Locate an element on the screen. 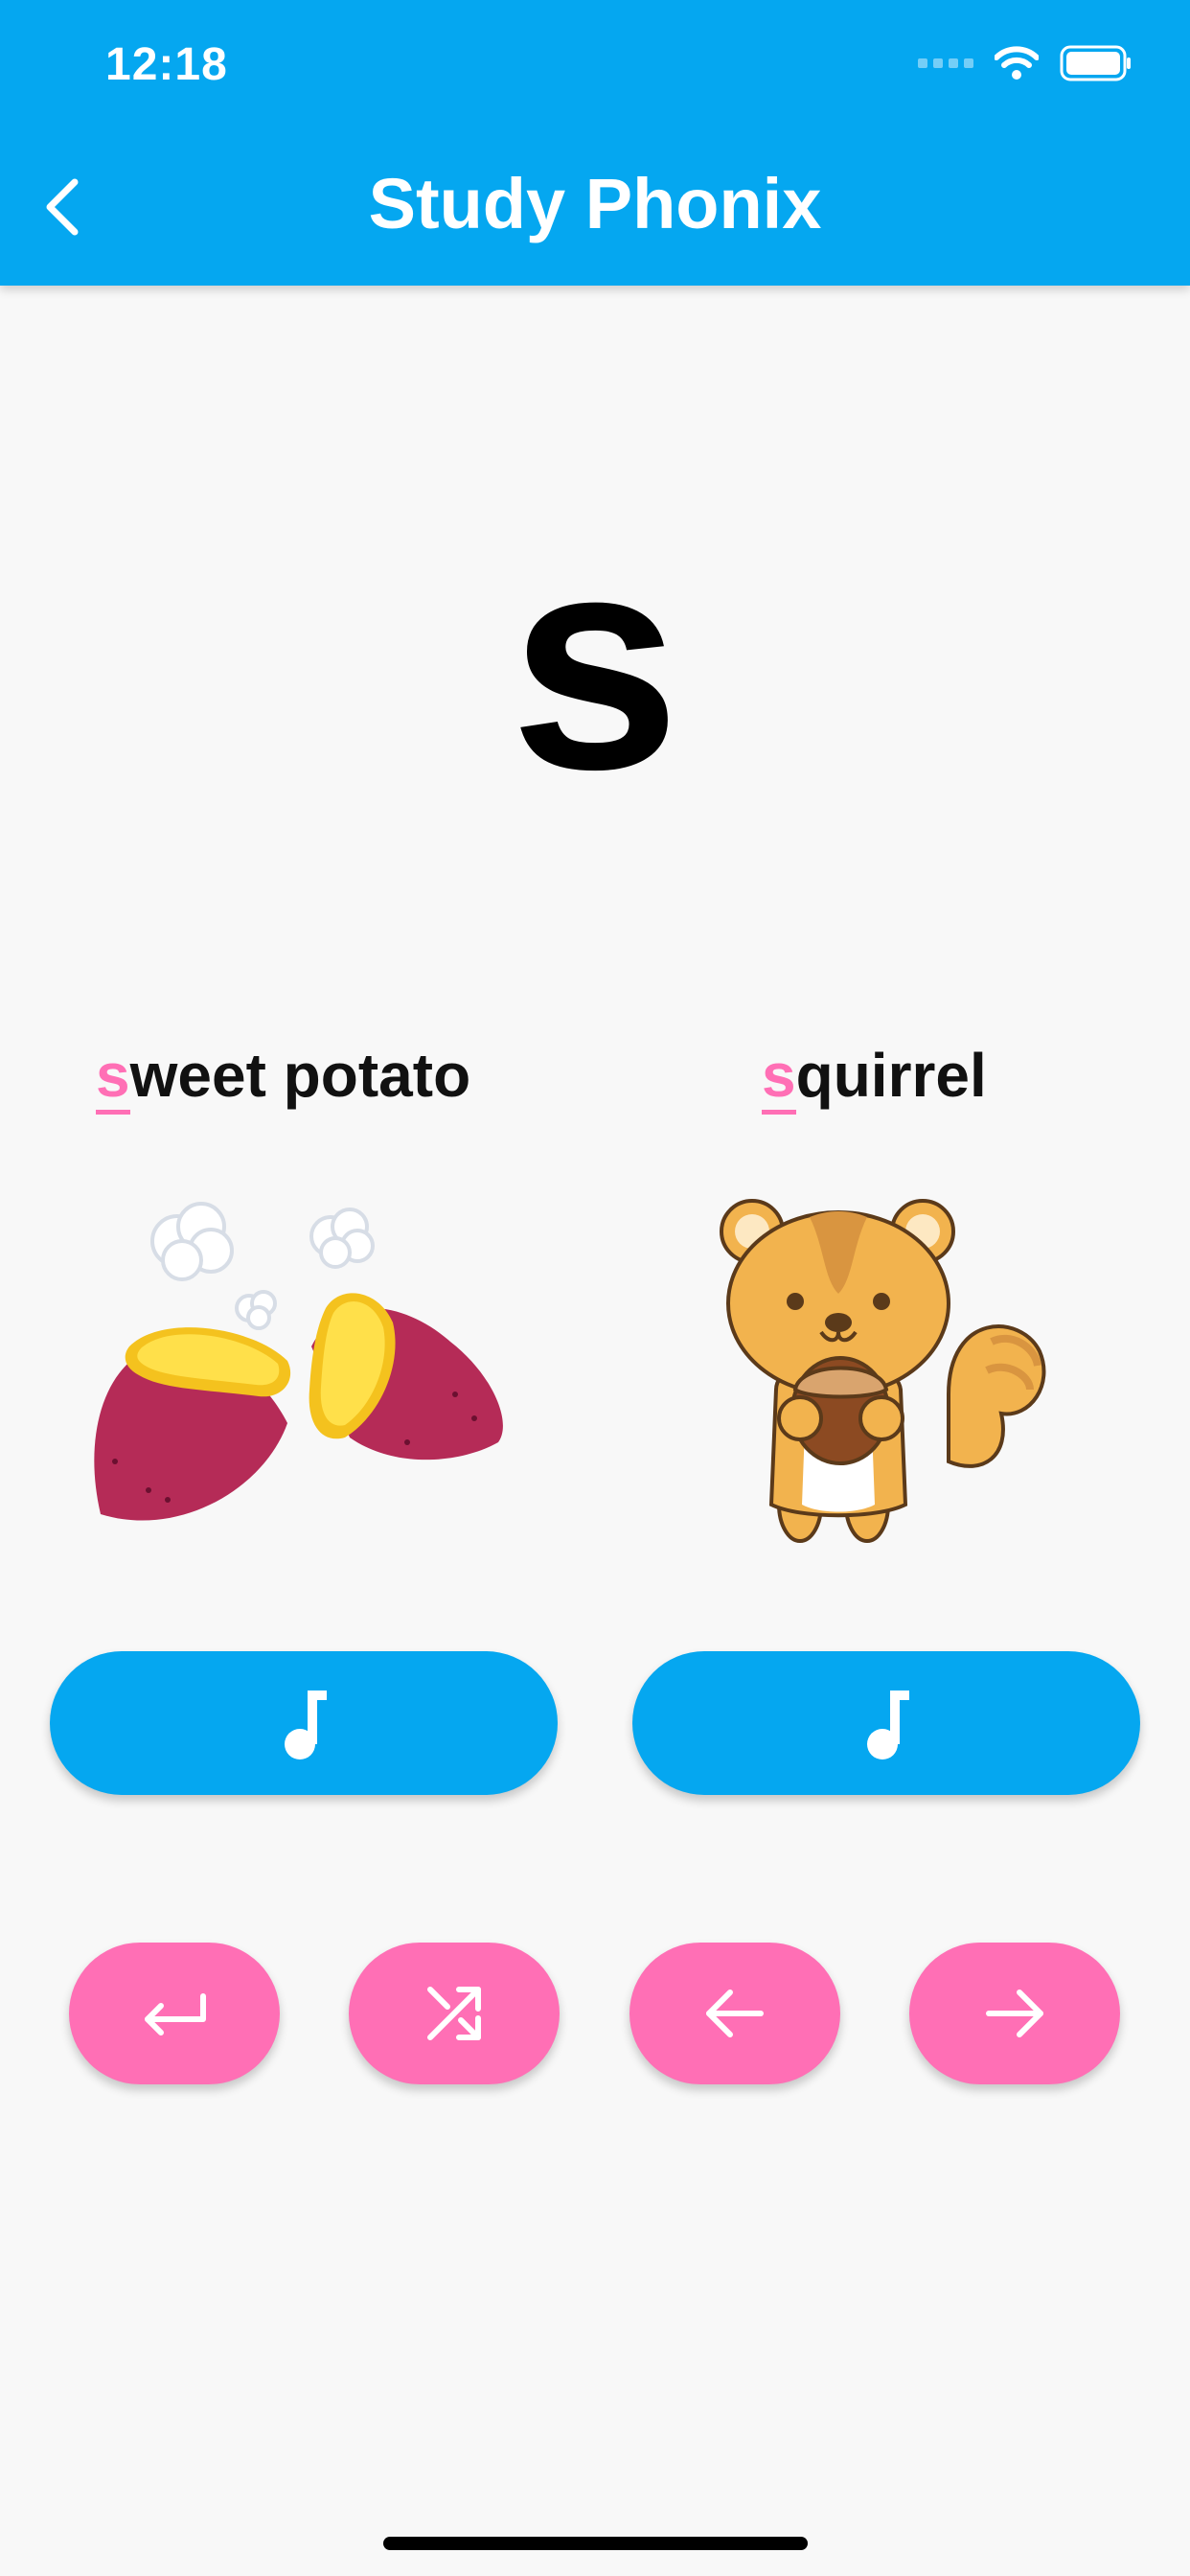 The height and width of the screenshot is (2576, 1190). play-sound-button-sweet-potato is located at coordinates (304, 1723).